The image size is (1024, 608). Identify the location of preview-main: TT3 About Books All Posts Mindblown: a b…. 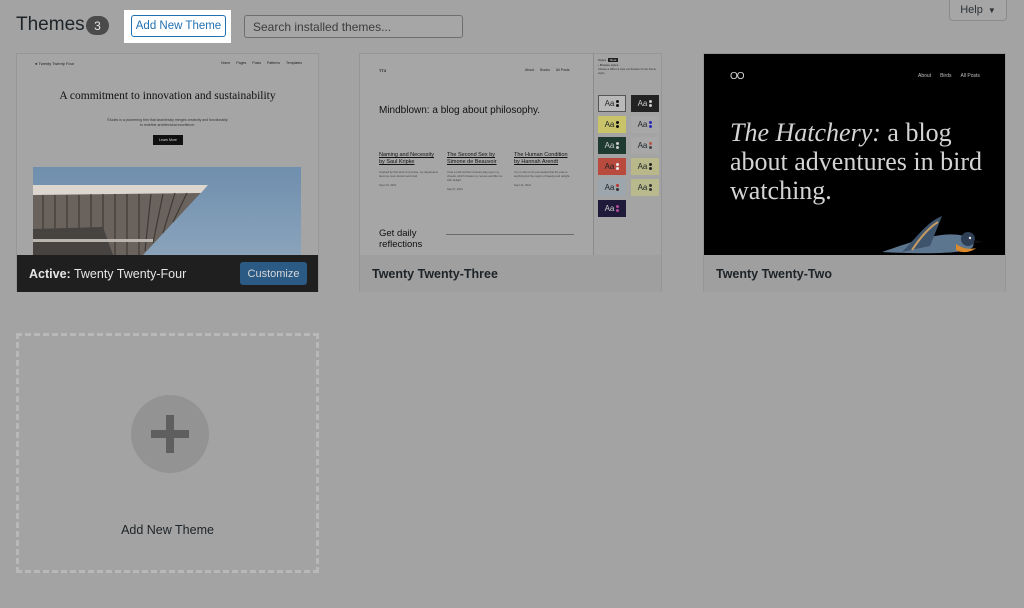
(476, 154).